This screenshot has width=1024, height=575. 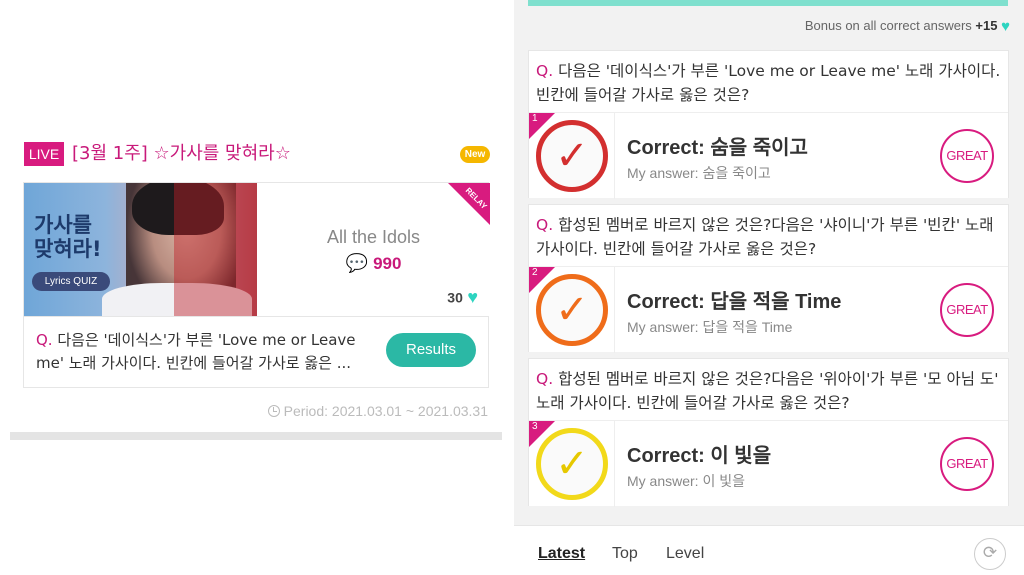 I want to click on bonus-info: Bonus on all correct answers +15 ♥, so click(x=907, y=26).